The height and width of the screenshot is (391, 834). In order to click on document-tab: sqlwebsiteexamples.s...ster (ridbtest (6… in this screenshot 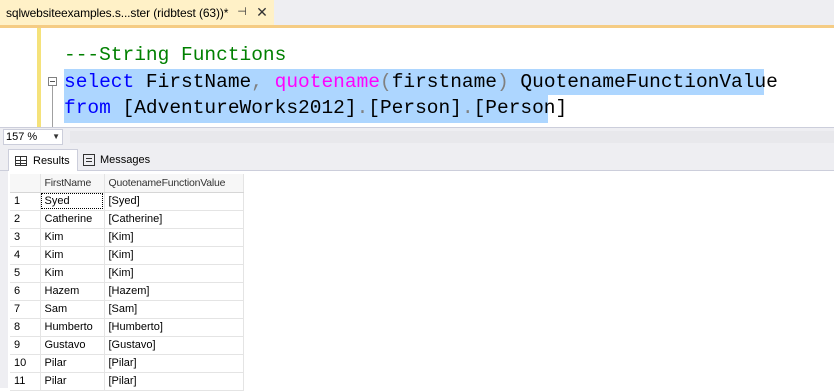, I will do `click(137, 12)`.